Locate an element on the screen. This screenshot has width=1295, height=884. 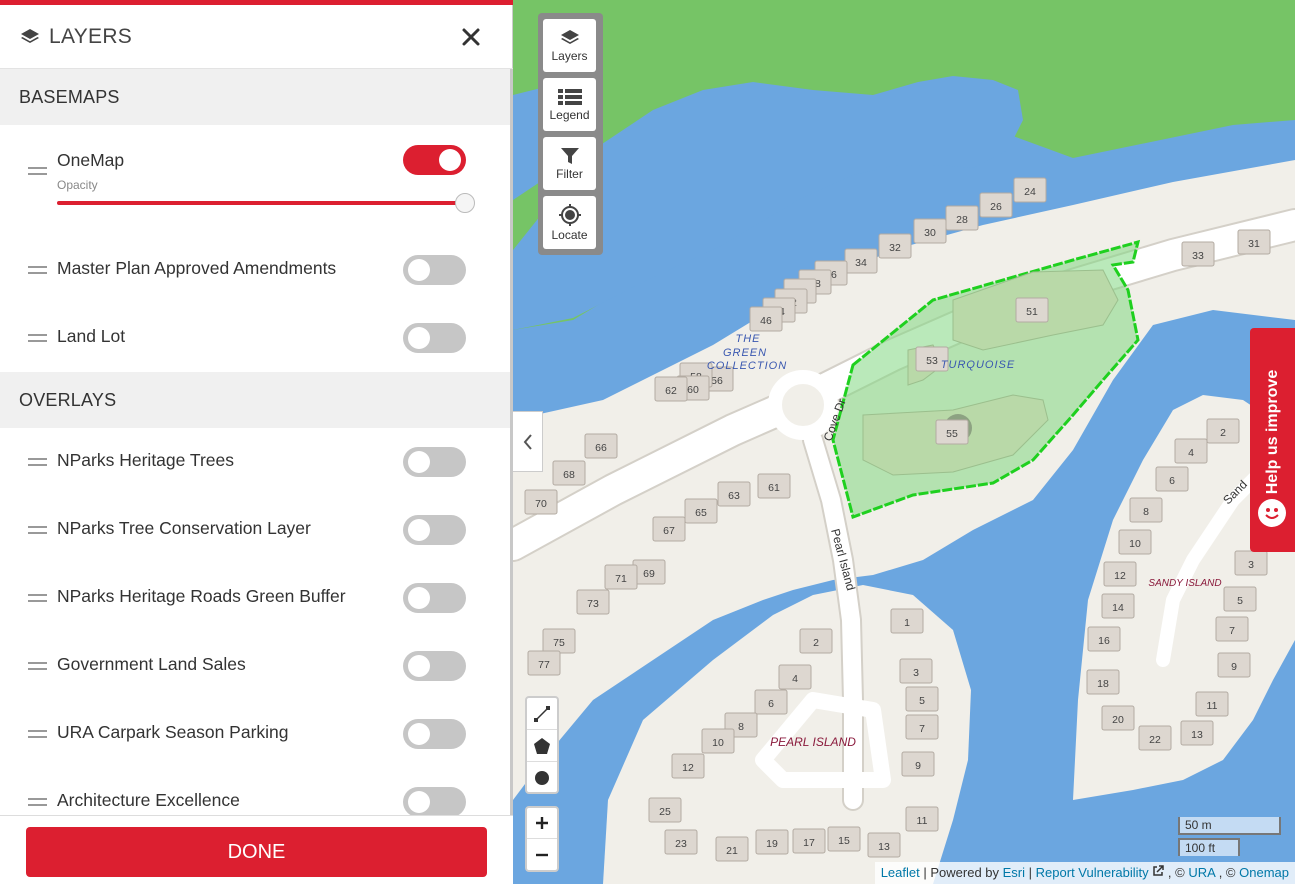
lot-number: 32 is located at coordinates (895, 248).